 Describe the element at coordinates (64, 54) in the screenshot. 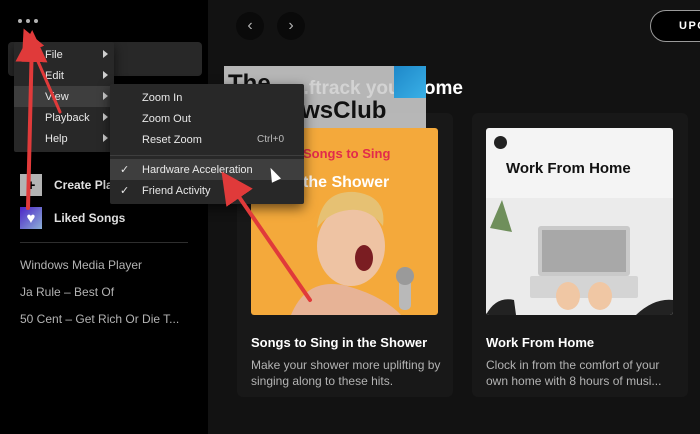

I see `menu-item-file: File` at that location.